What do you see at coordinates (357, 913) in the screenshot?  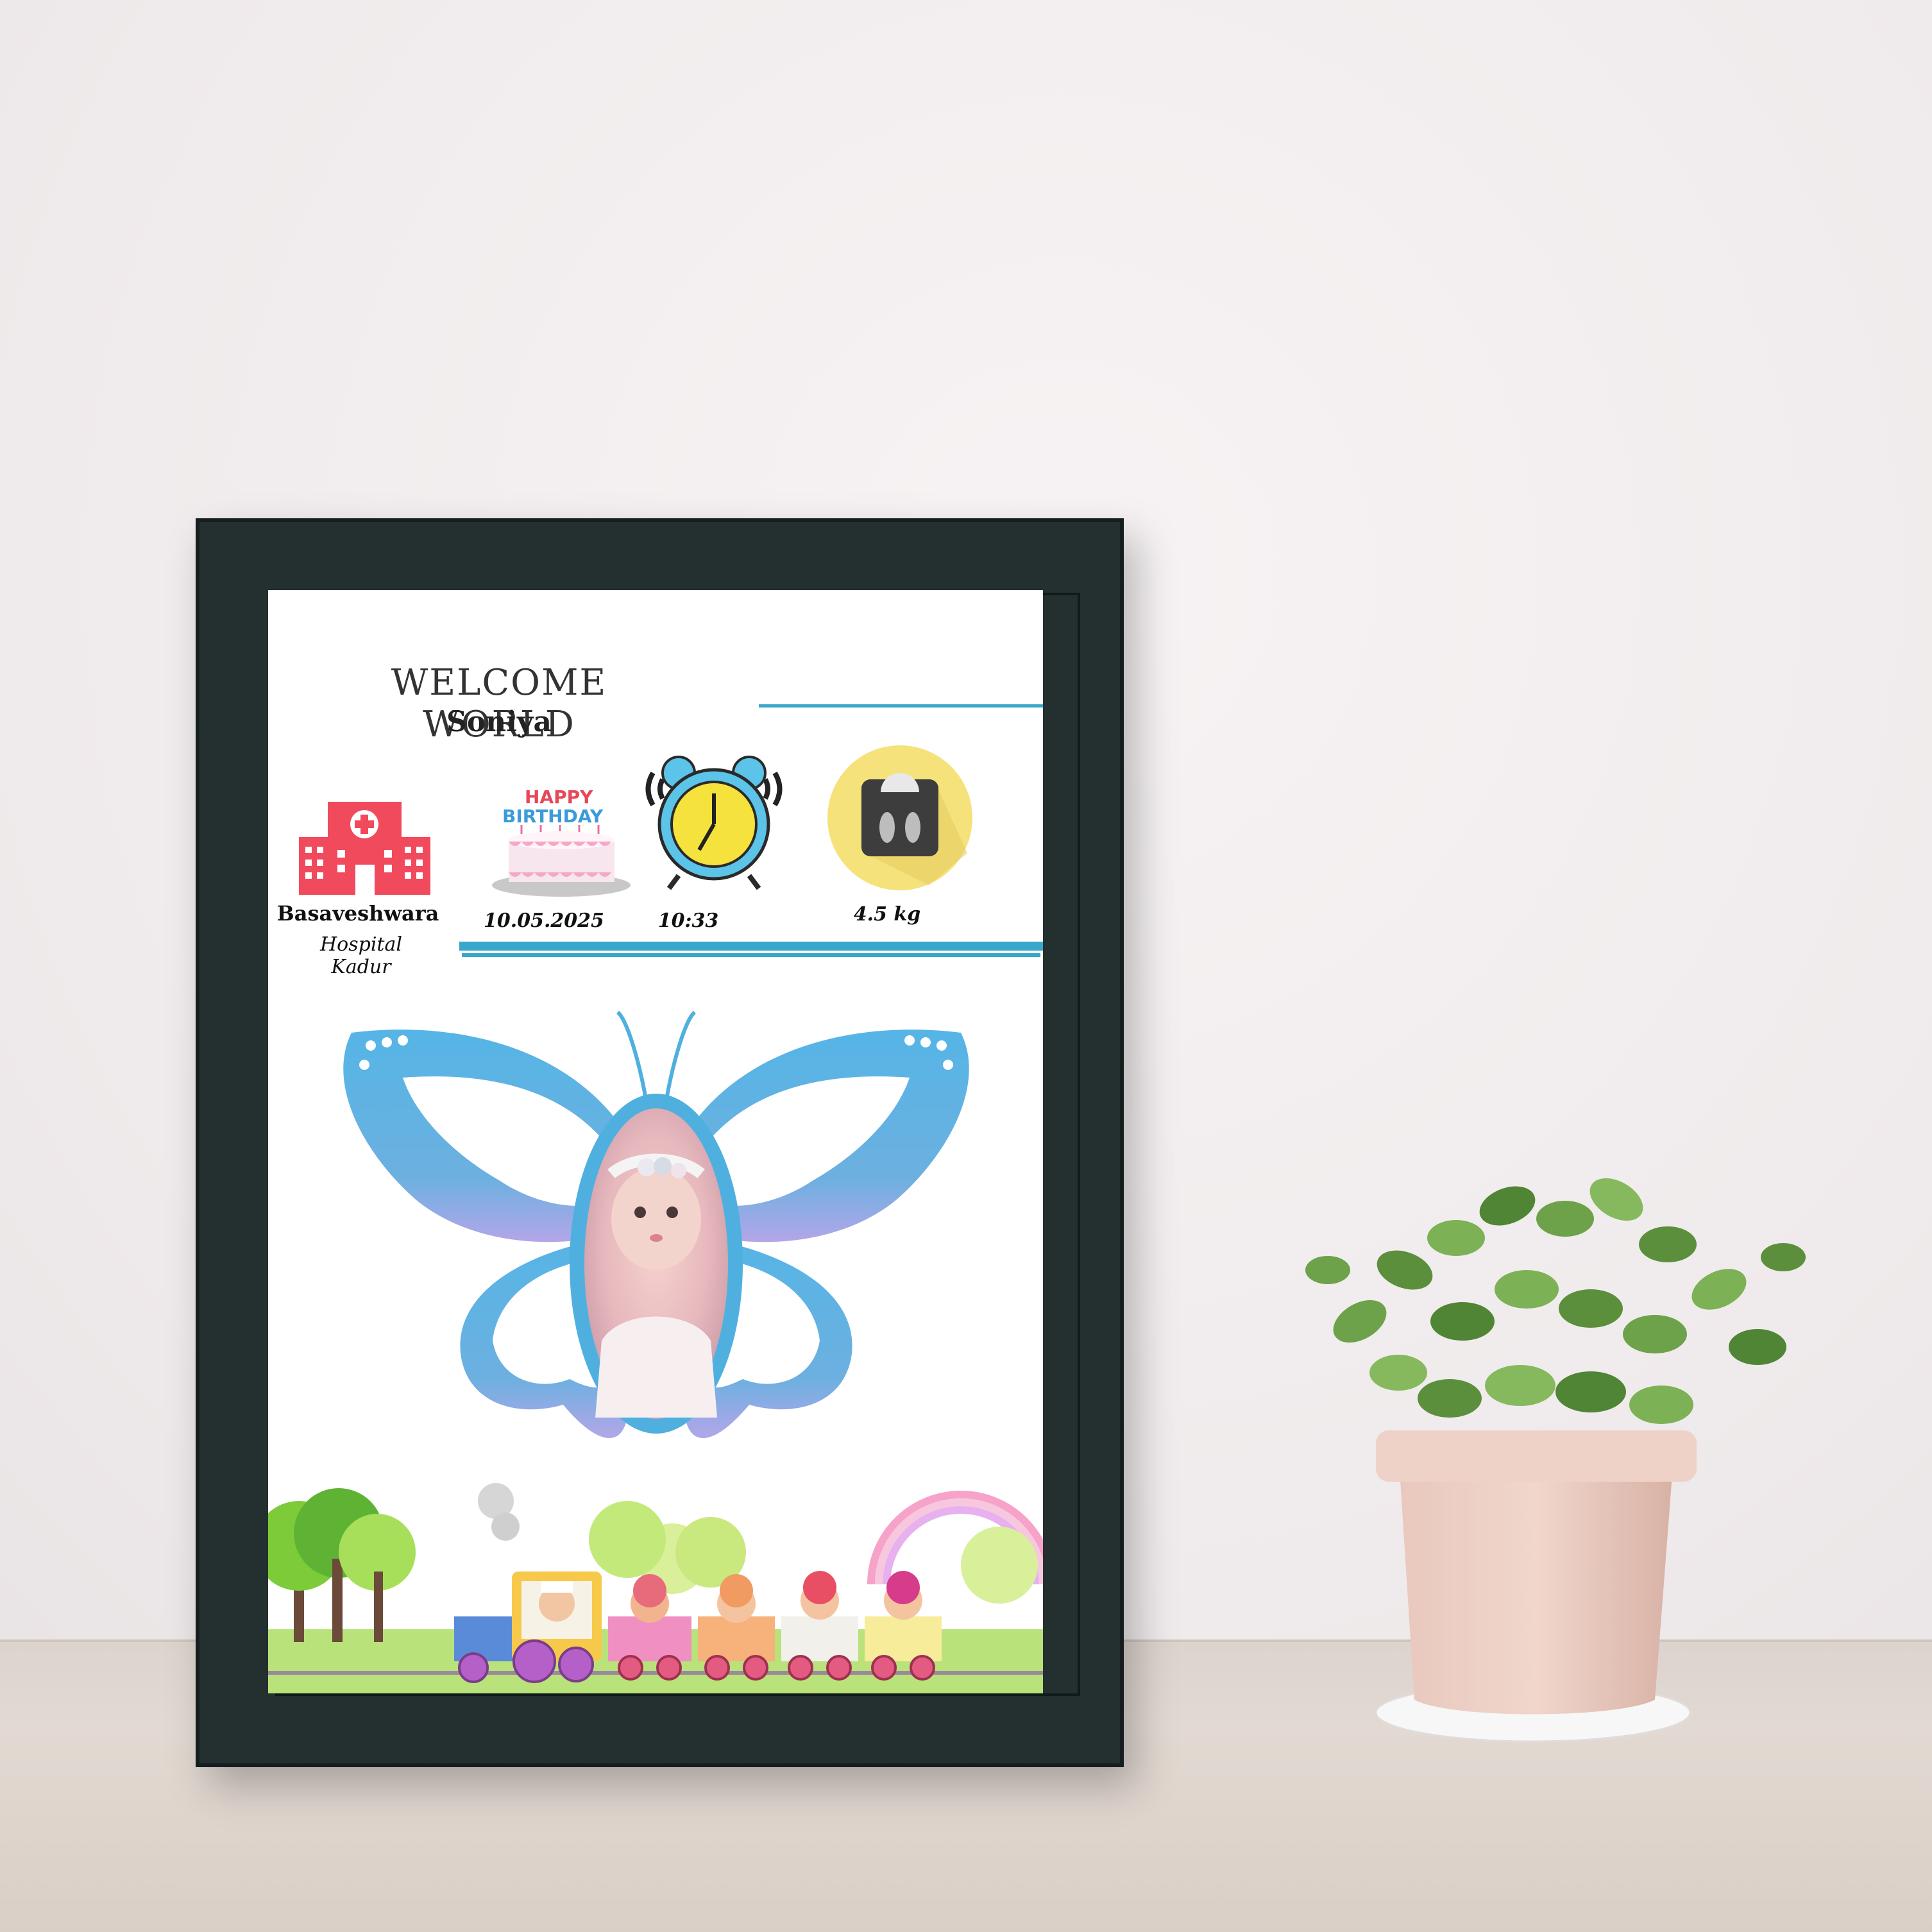 I see `hospital-name: Basaveshwara` at bounding box center [357, 913].